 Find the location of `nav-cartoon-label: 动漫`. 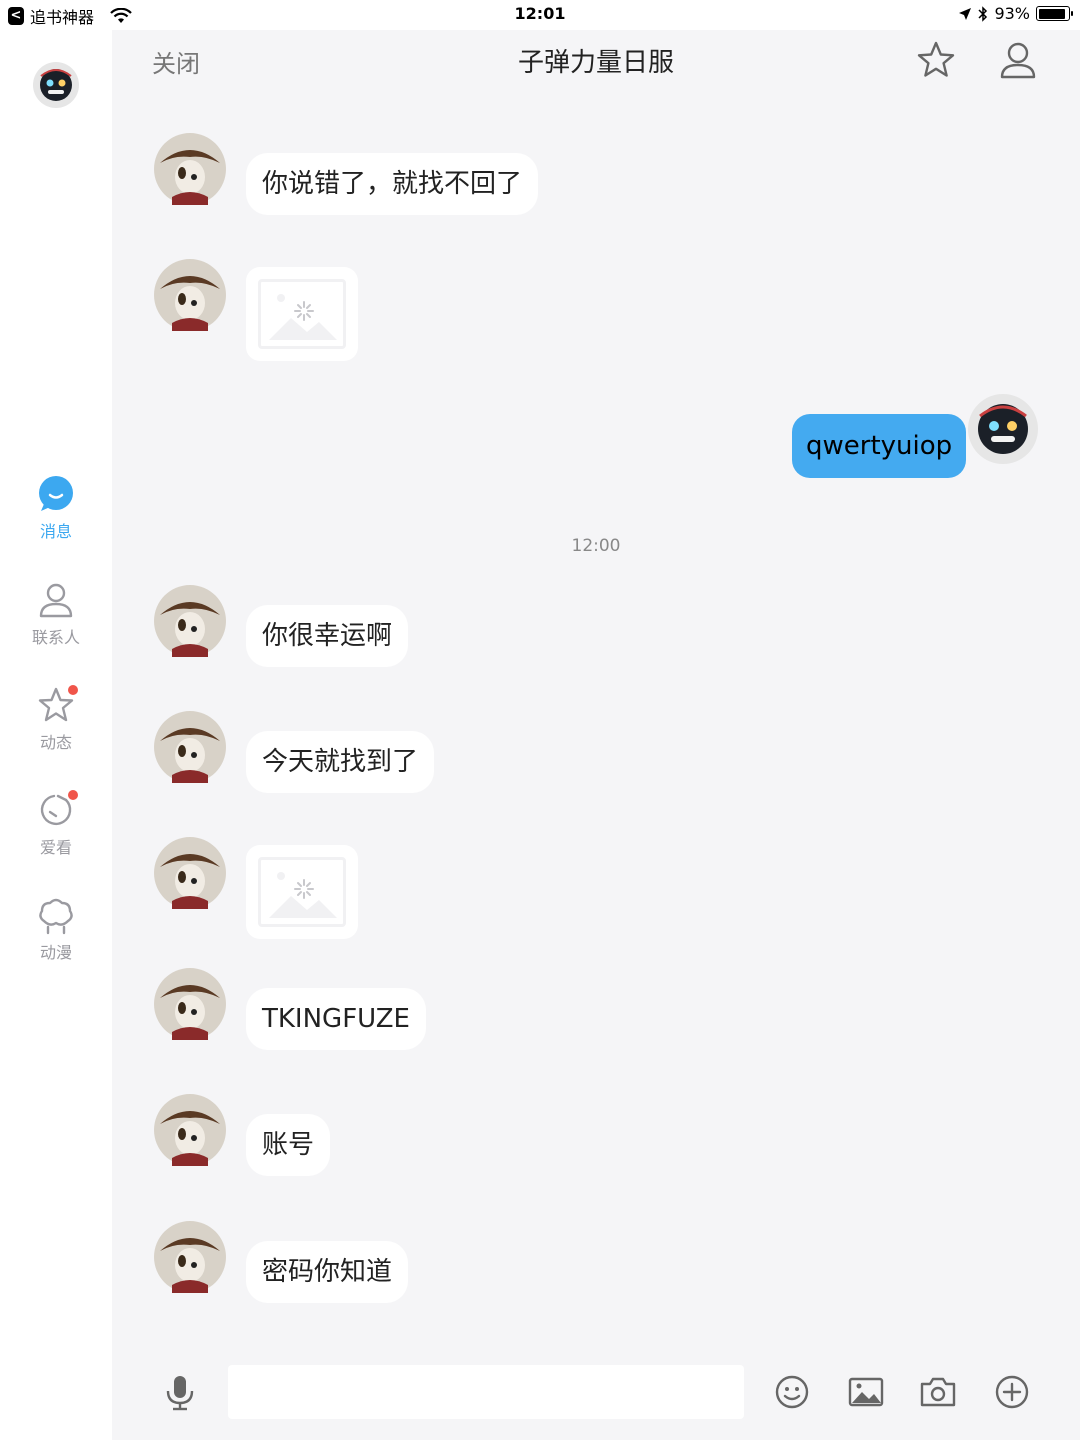

nav-cartoon-label: 动漫 is located at coordinates (55, 952).